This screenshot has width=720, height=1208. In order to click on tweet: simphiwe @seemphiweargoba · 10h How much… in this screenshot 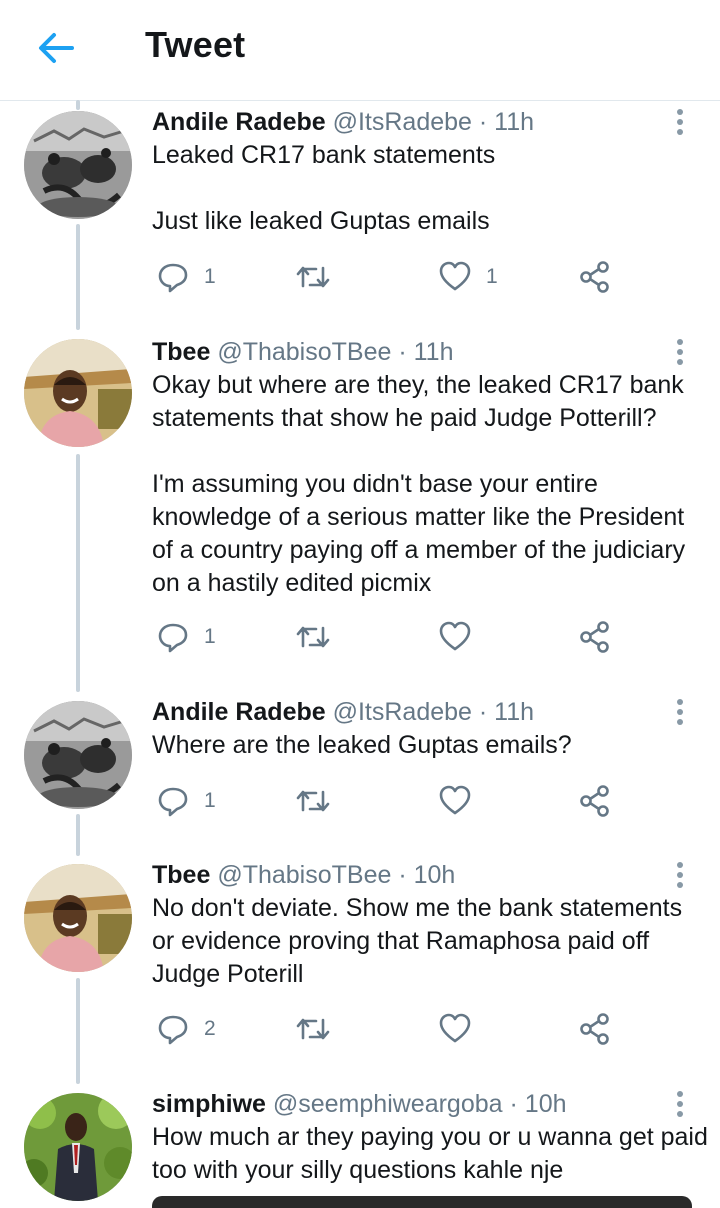, I will do `click(360, 1145)`.